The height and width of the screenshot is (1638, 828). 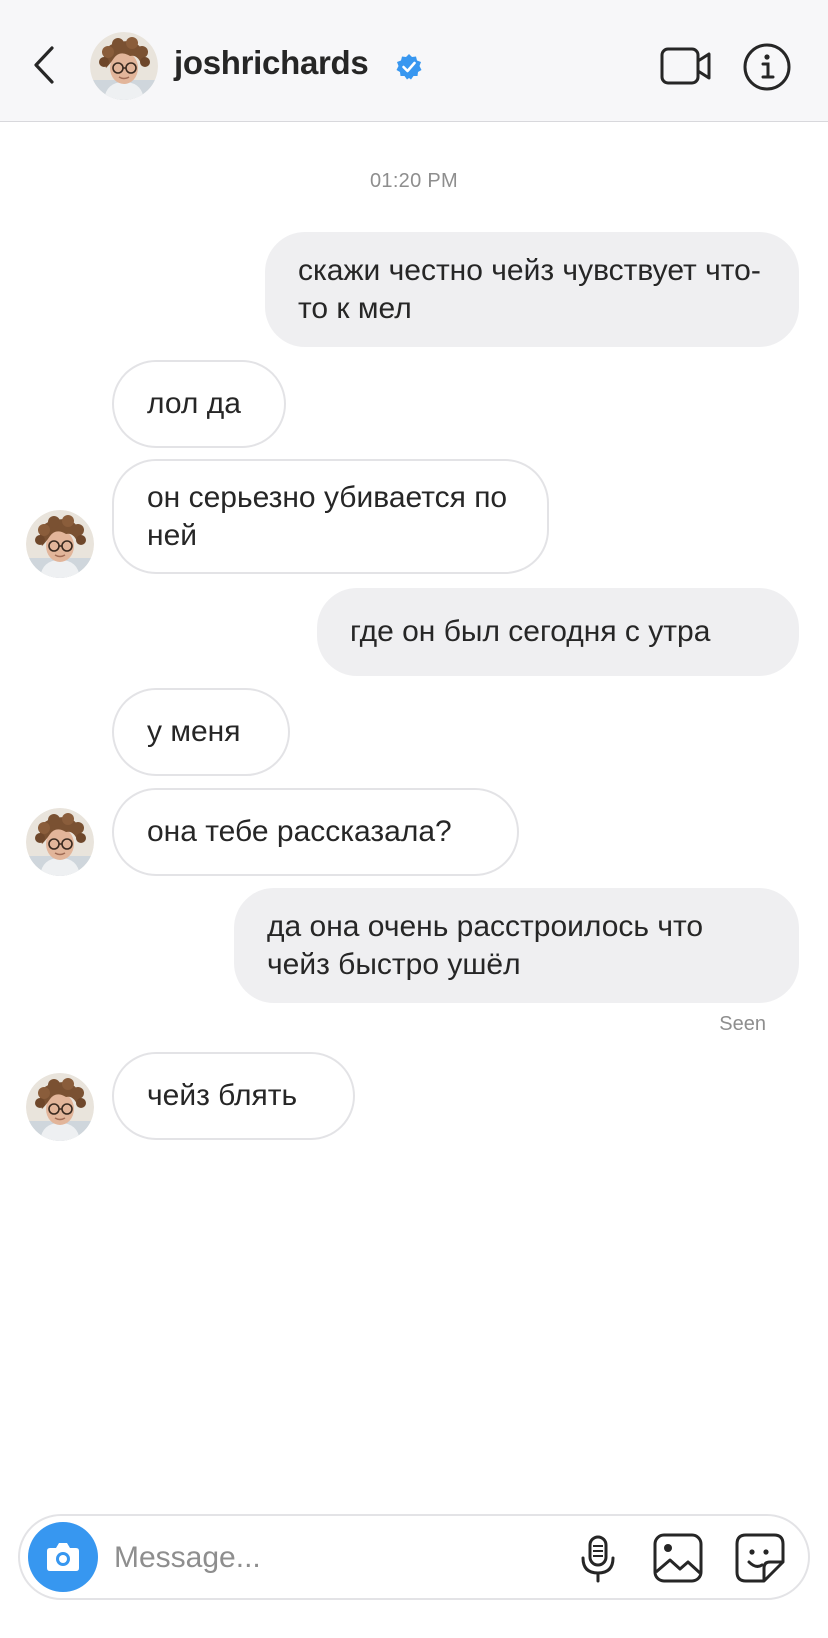 I want to click on back-button, so click(x=46, y=65).